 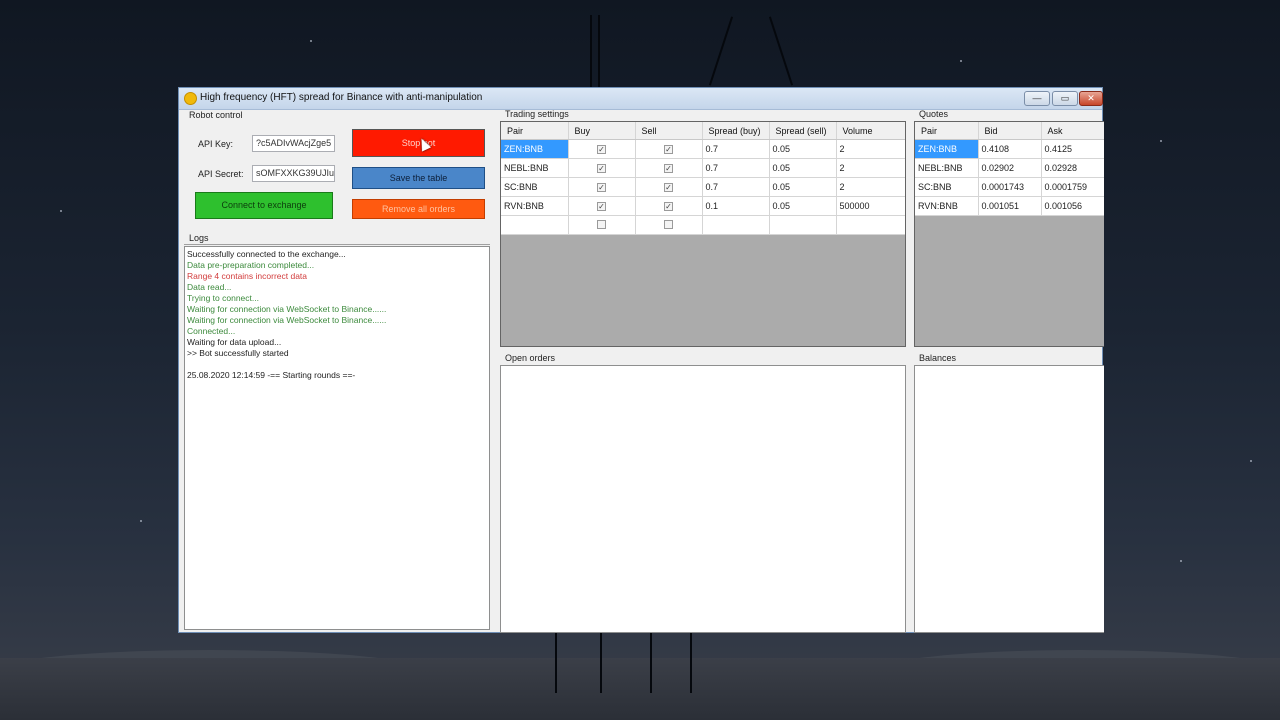 I want to click on open-orders-grid, so click(x=703, y=499).